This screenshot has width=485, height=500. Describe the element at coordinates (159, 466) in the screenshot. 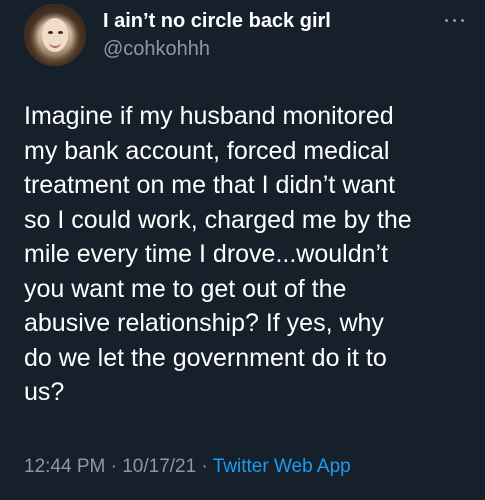

I see `tweet-date: 10/17/21` at that location.